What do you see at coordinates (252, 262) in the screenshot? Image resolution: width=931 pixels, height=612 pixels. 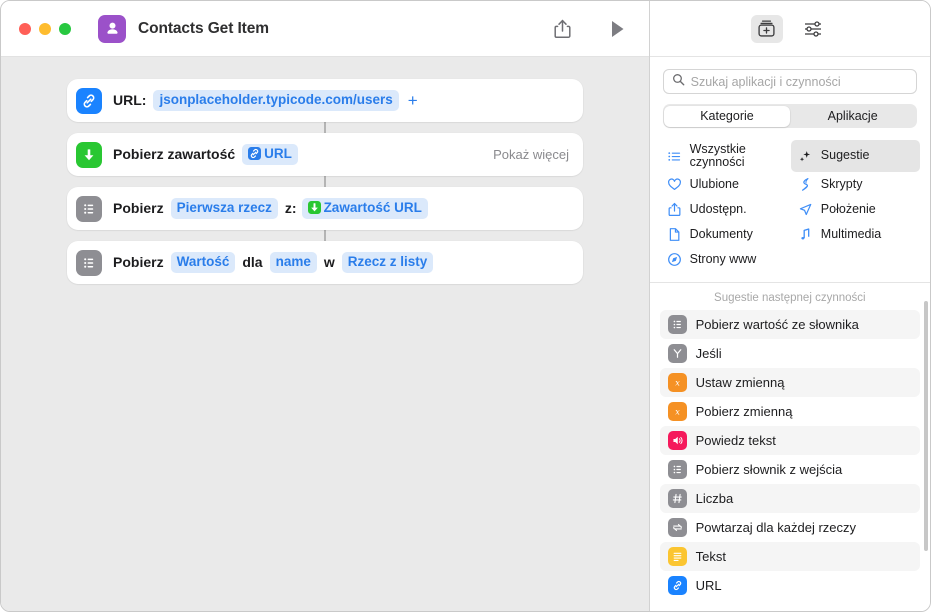 I see `action-mid-label-1: dla` at bounding box center [252, 262].